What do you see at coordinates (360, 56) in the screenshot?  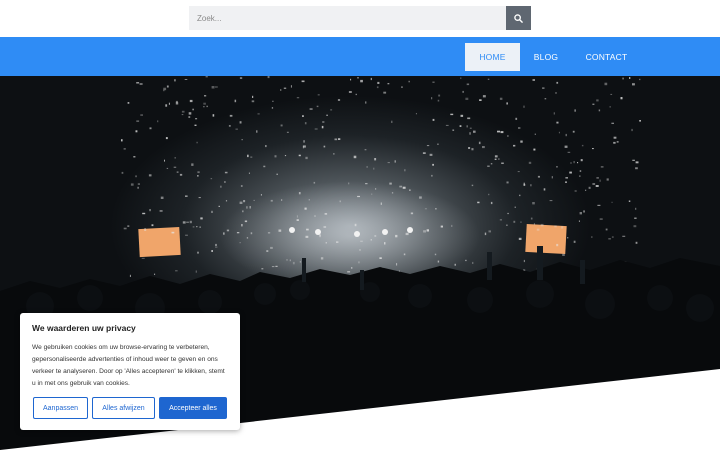 I see `main-navigation: HOME BLOG CONTACT` at bounding box center [360, 56].